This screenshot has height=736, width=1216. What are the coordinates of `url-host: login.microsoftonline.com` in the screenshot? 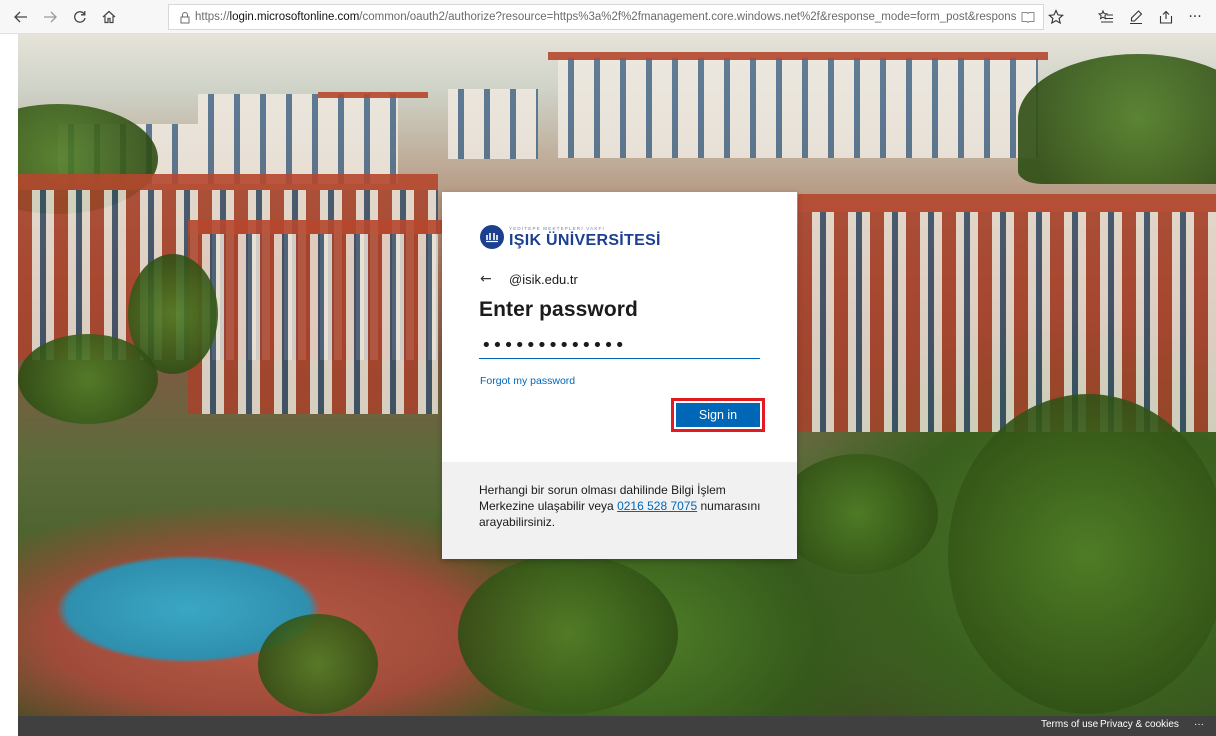 It's located at (294, 17).